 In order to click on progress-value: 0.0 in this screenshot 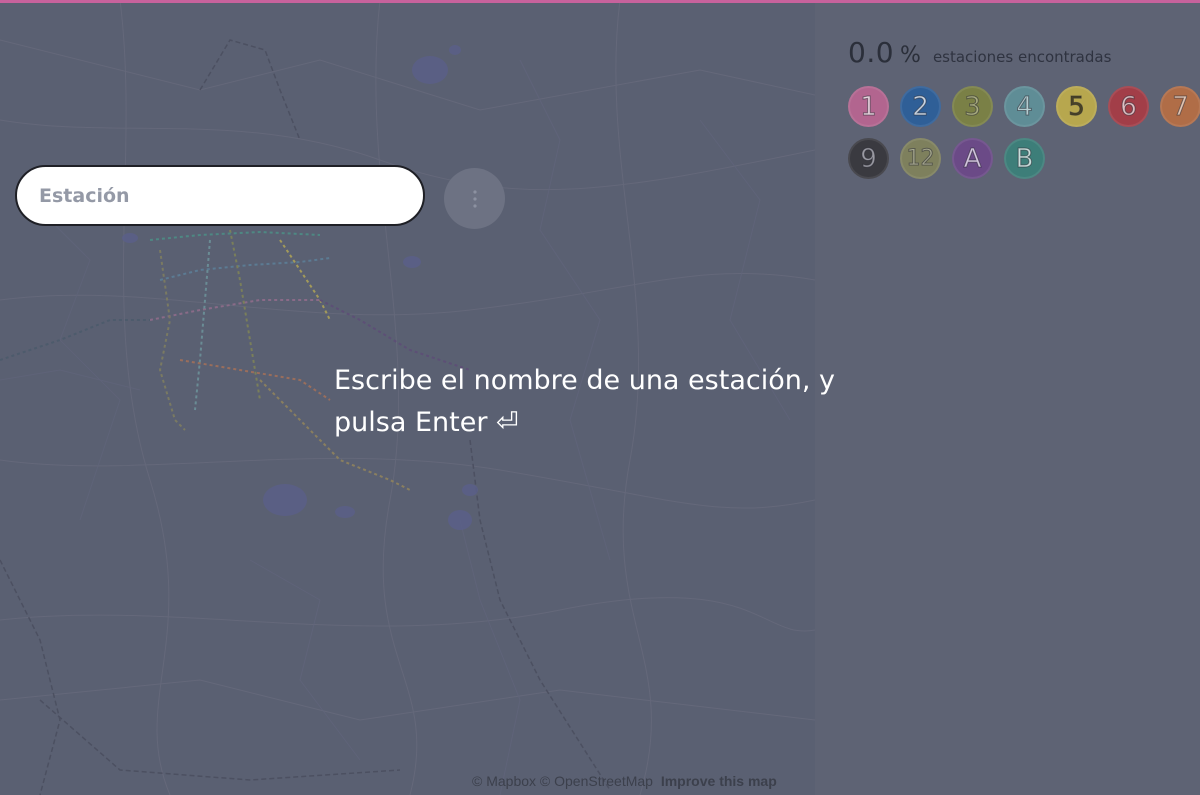, I will do `click(871, 52)`.